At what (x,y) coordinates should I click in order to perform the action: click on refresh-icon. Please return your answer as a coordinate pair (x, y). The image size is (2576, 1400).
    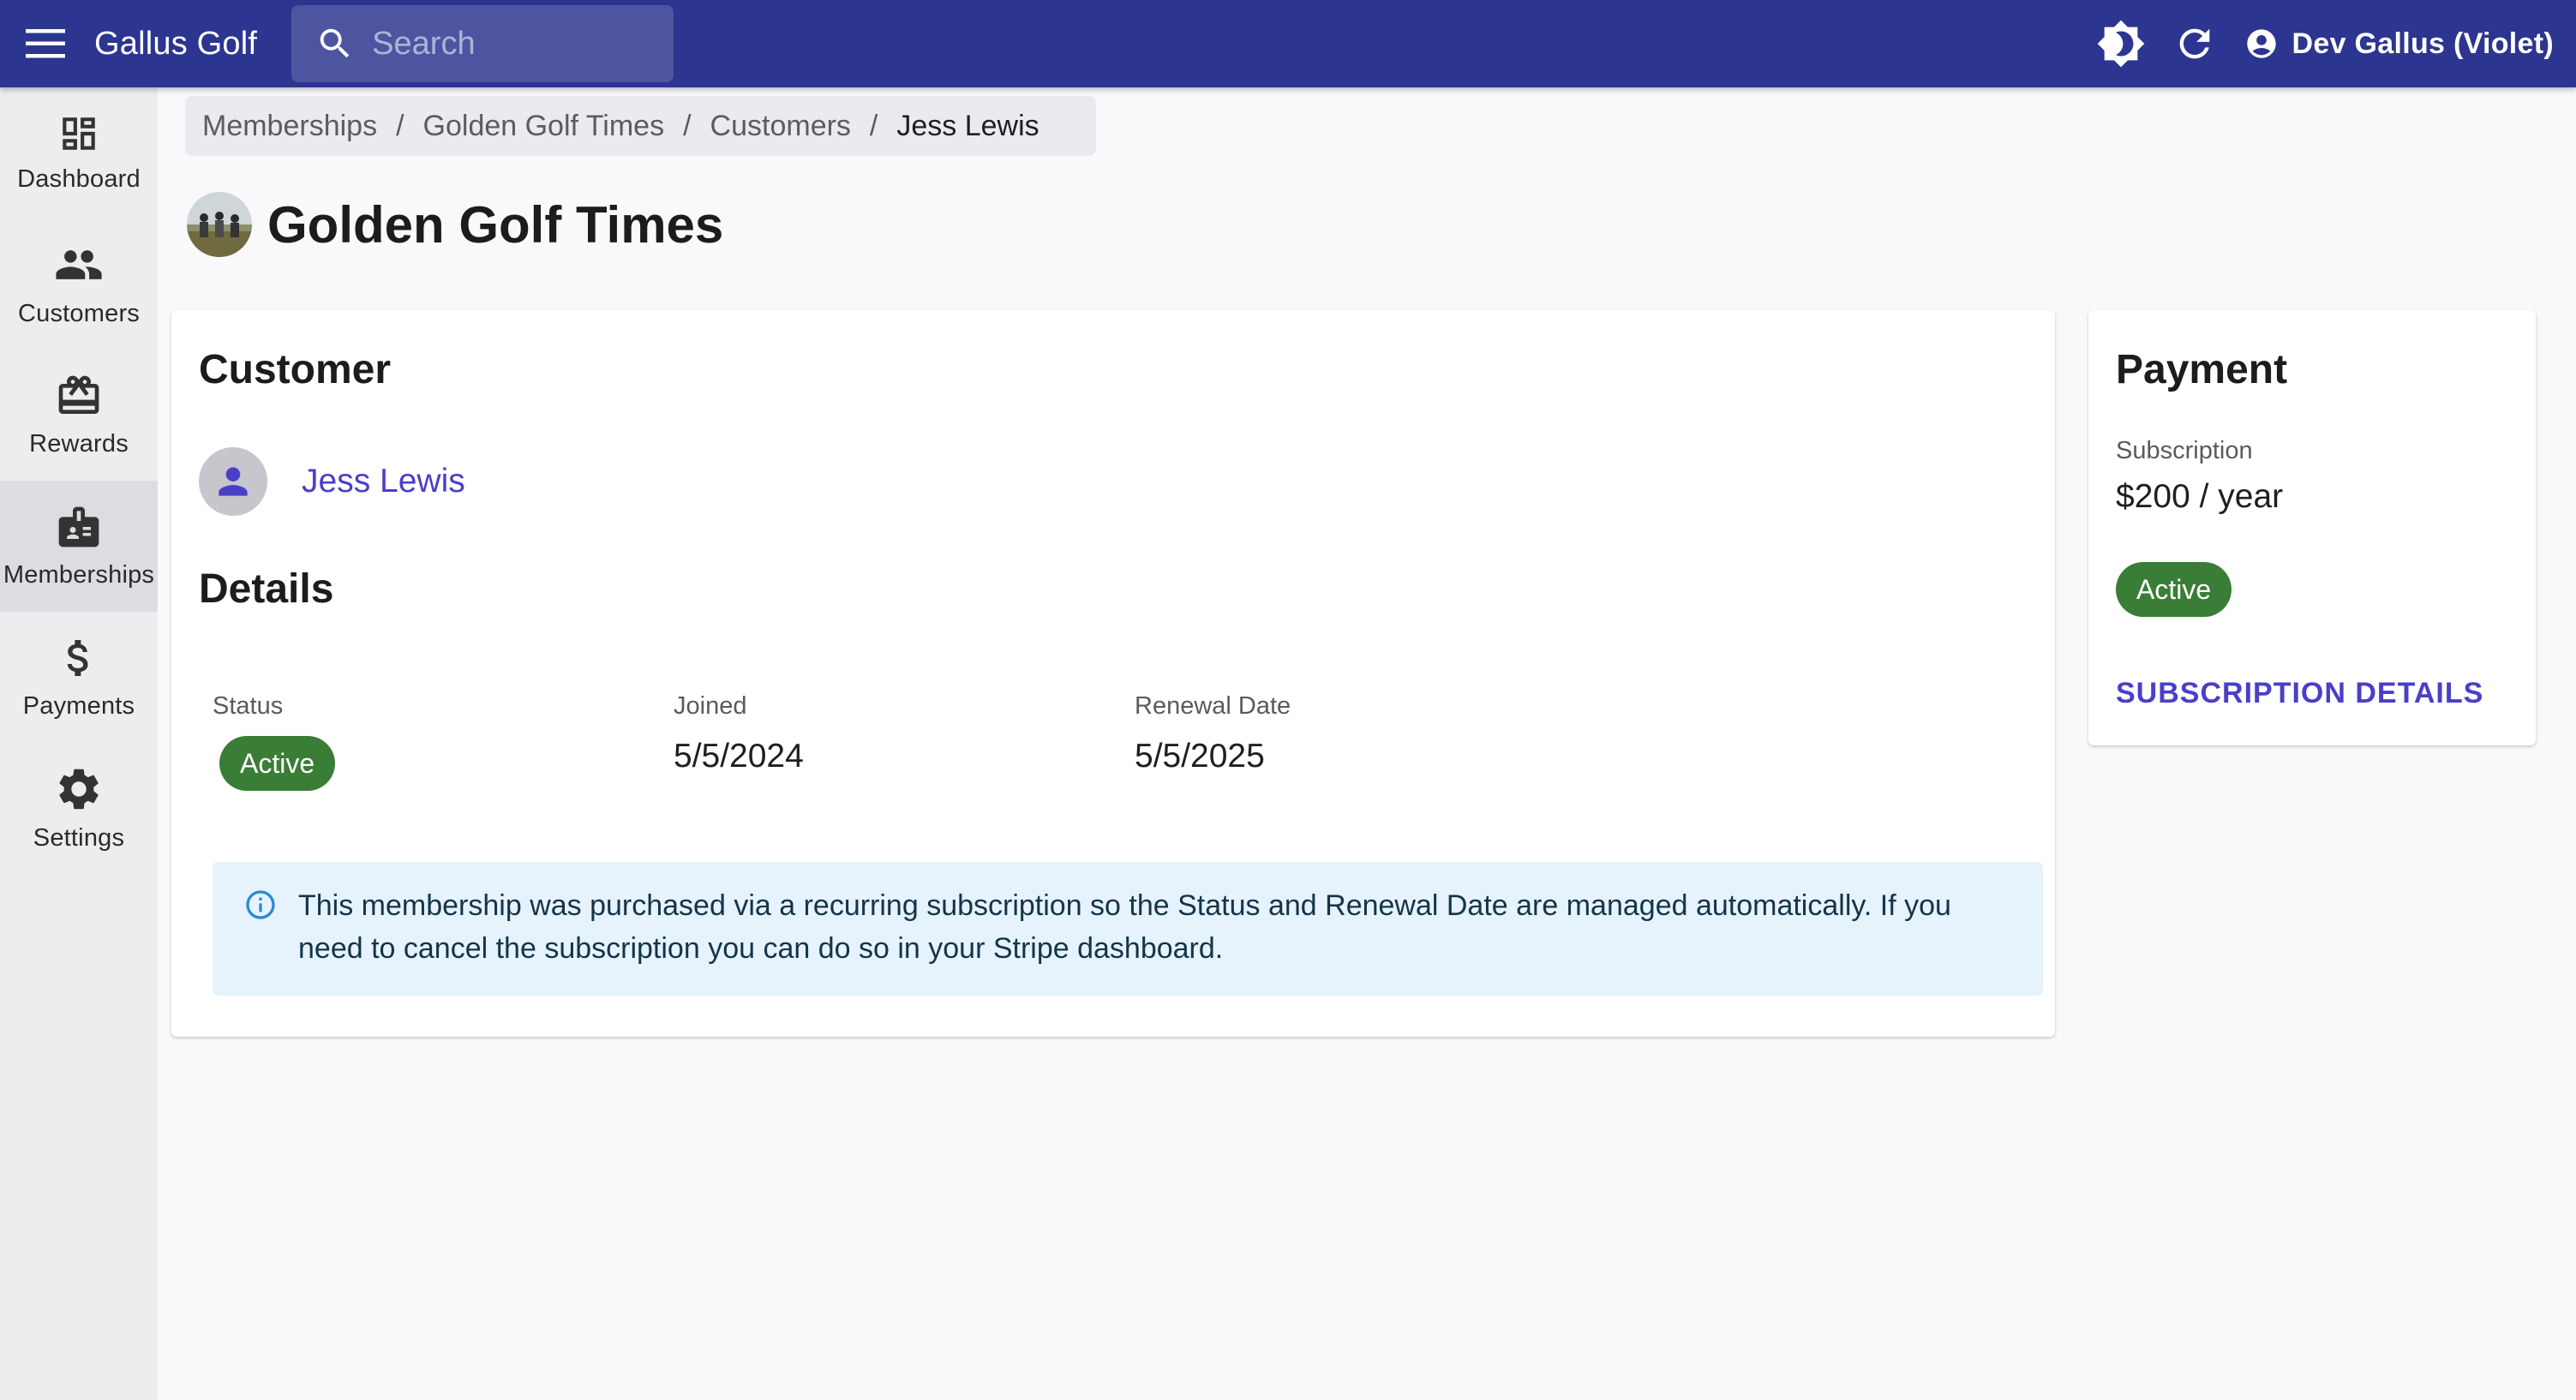
    Looking at the image, I should click on (2194, 43).